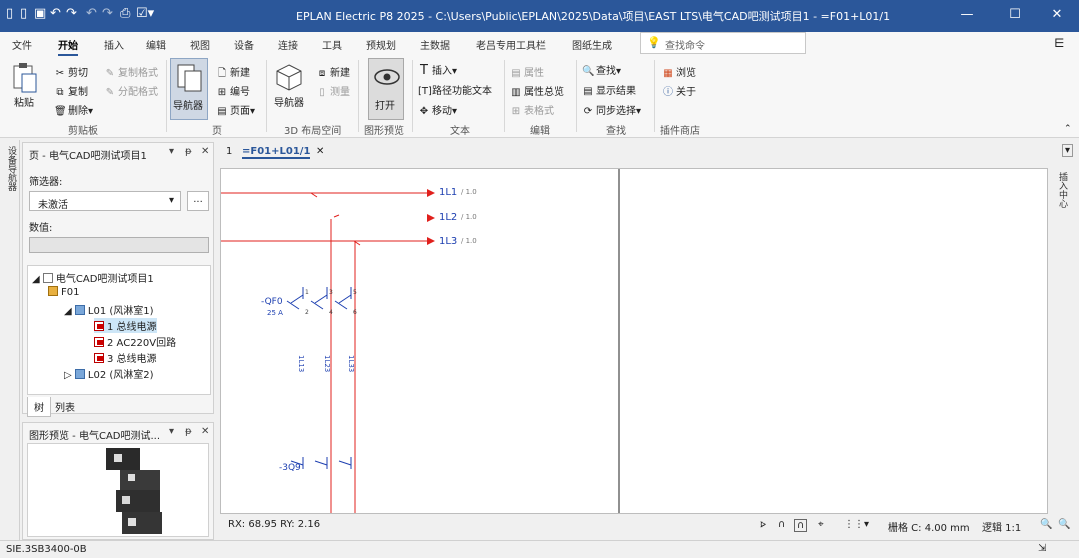 This screenshot has height=558, width=1079. What do you see at coordinates (723, 43) in the screenshot?
I see `command-search-input: 💡 查找命令` at bounding box center [723, 43].